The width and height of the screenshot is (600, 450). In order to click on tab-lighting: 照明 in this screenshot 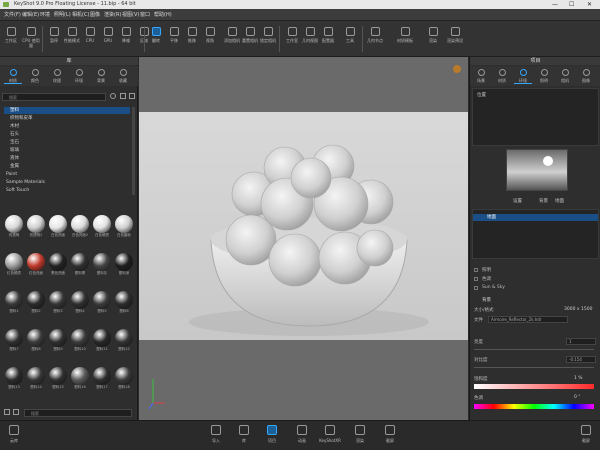, I will do `click(544, 76)`.